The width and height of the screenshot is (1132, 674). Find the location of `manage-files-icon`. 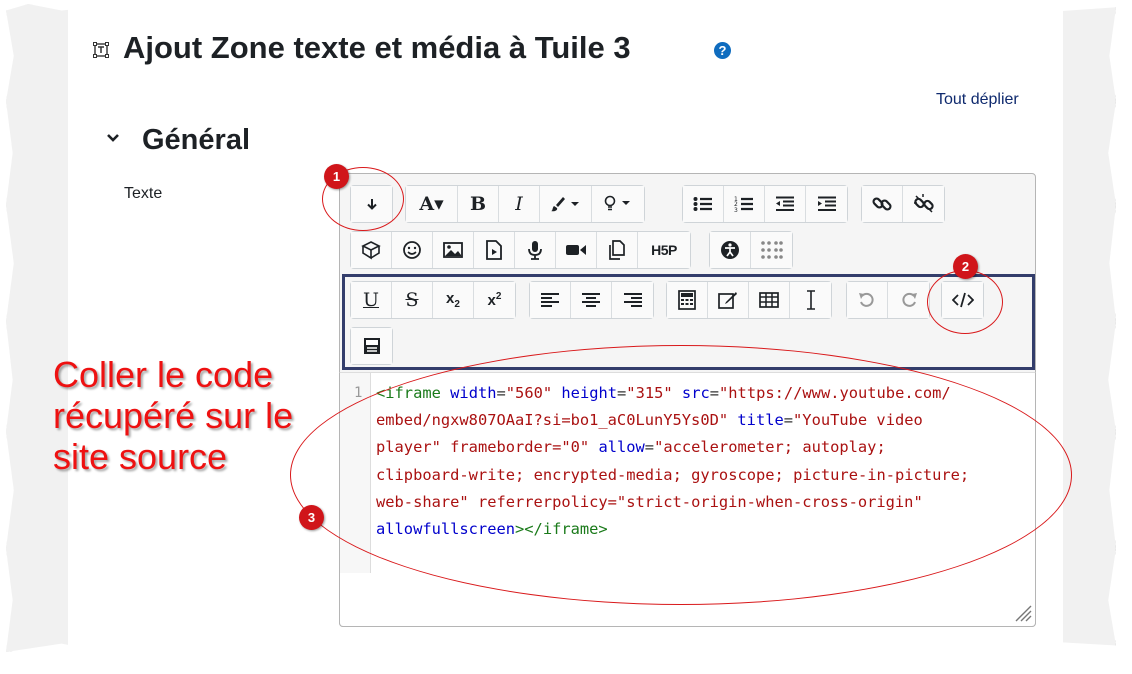

manage-files-icon is located at coordinates (617, 250).